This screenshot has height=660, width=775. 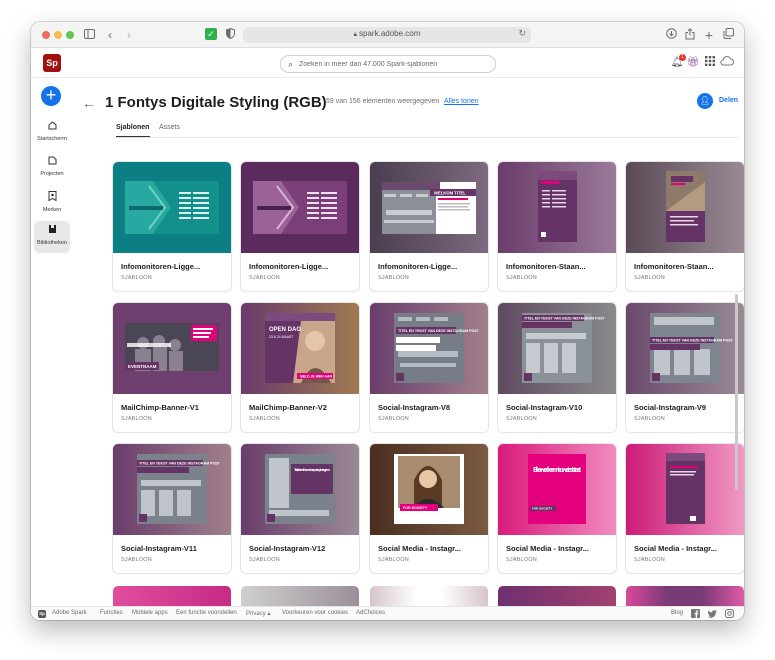 I want to click on create-button: +, so click(x=51, y=96).